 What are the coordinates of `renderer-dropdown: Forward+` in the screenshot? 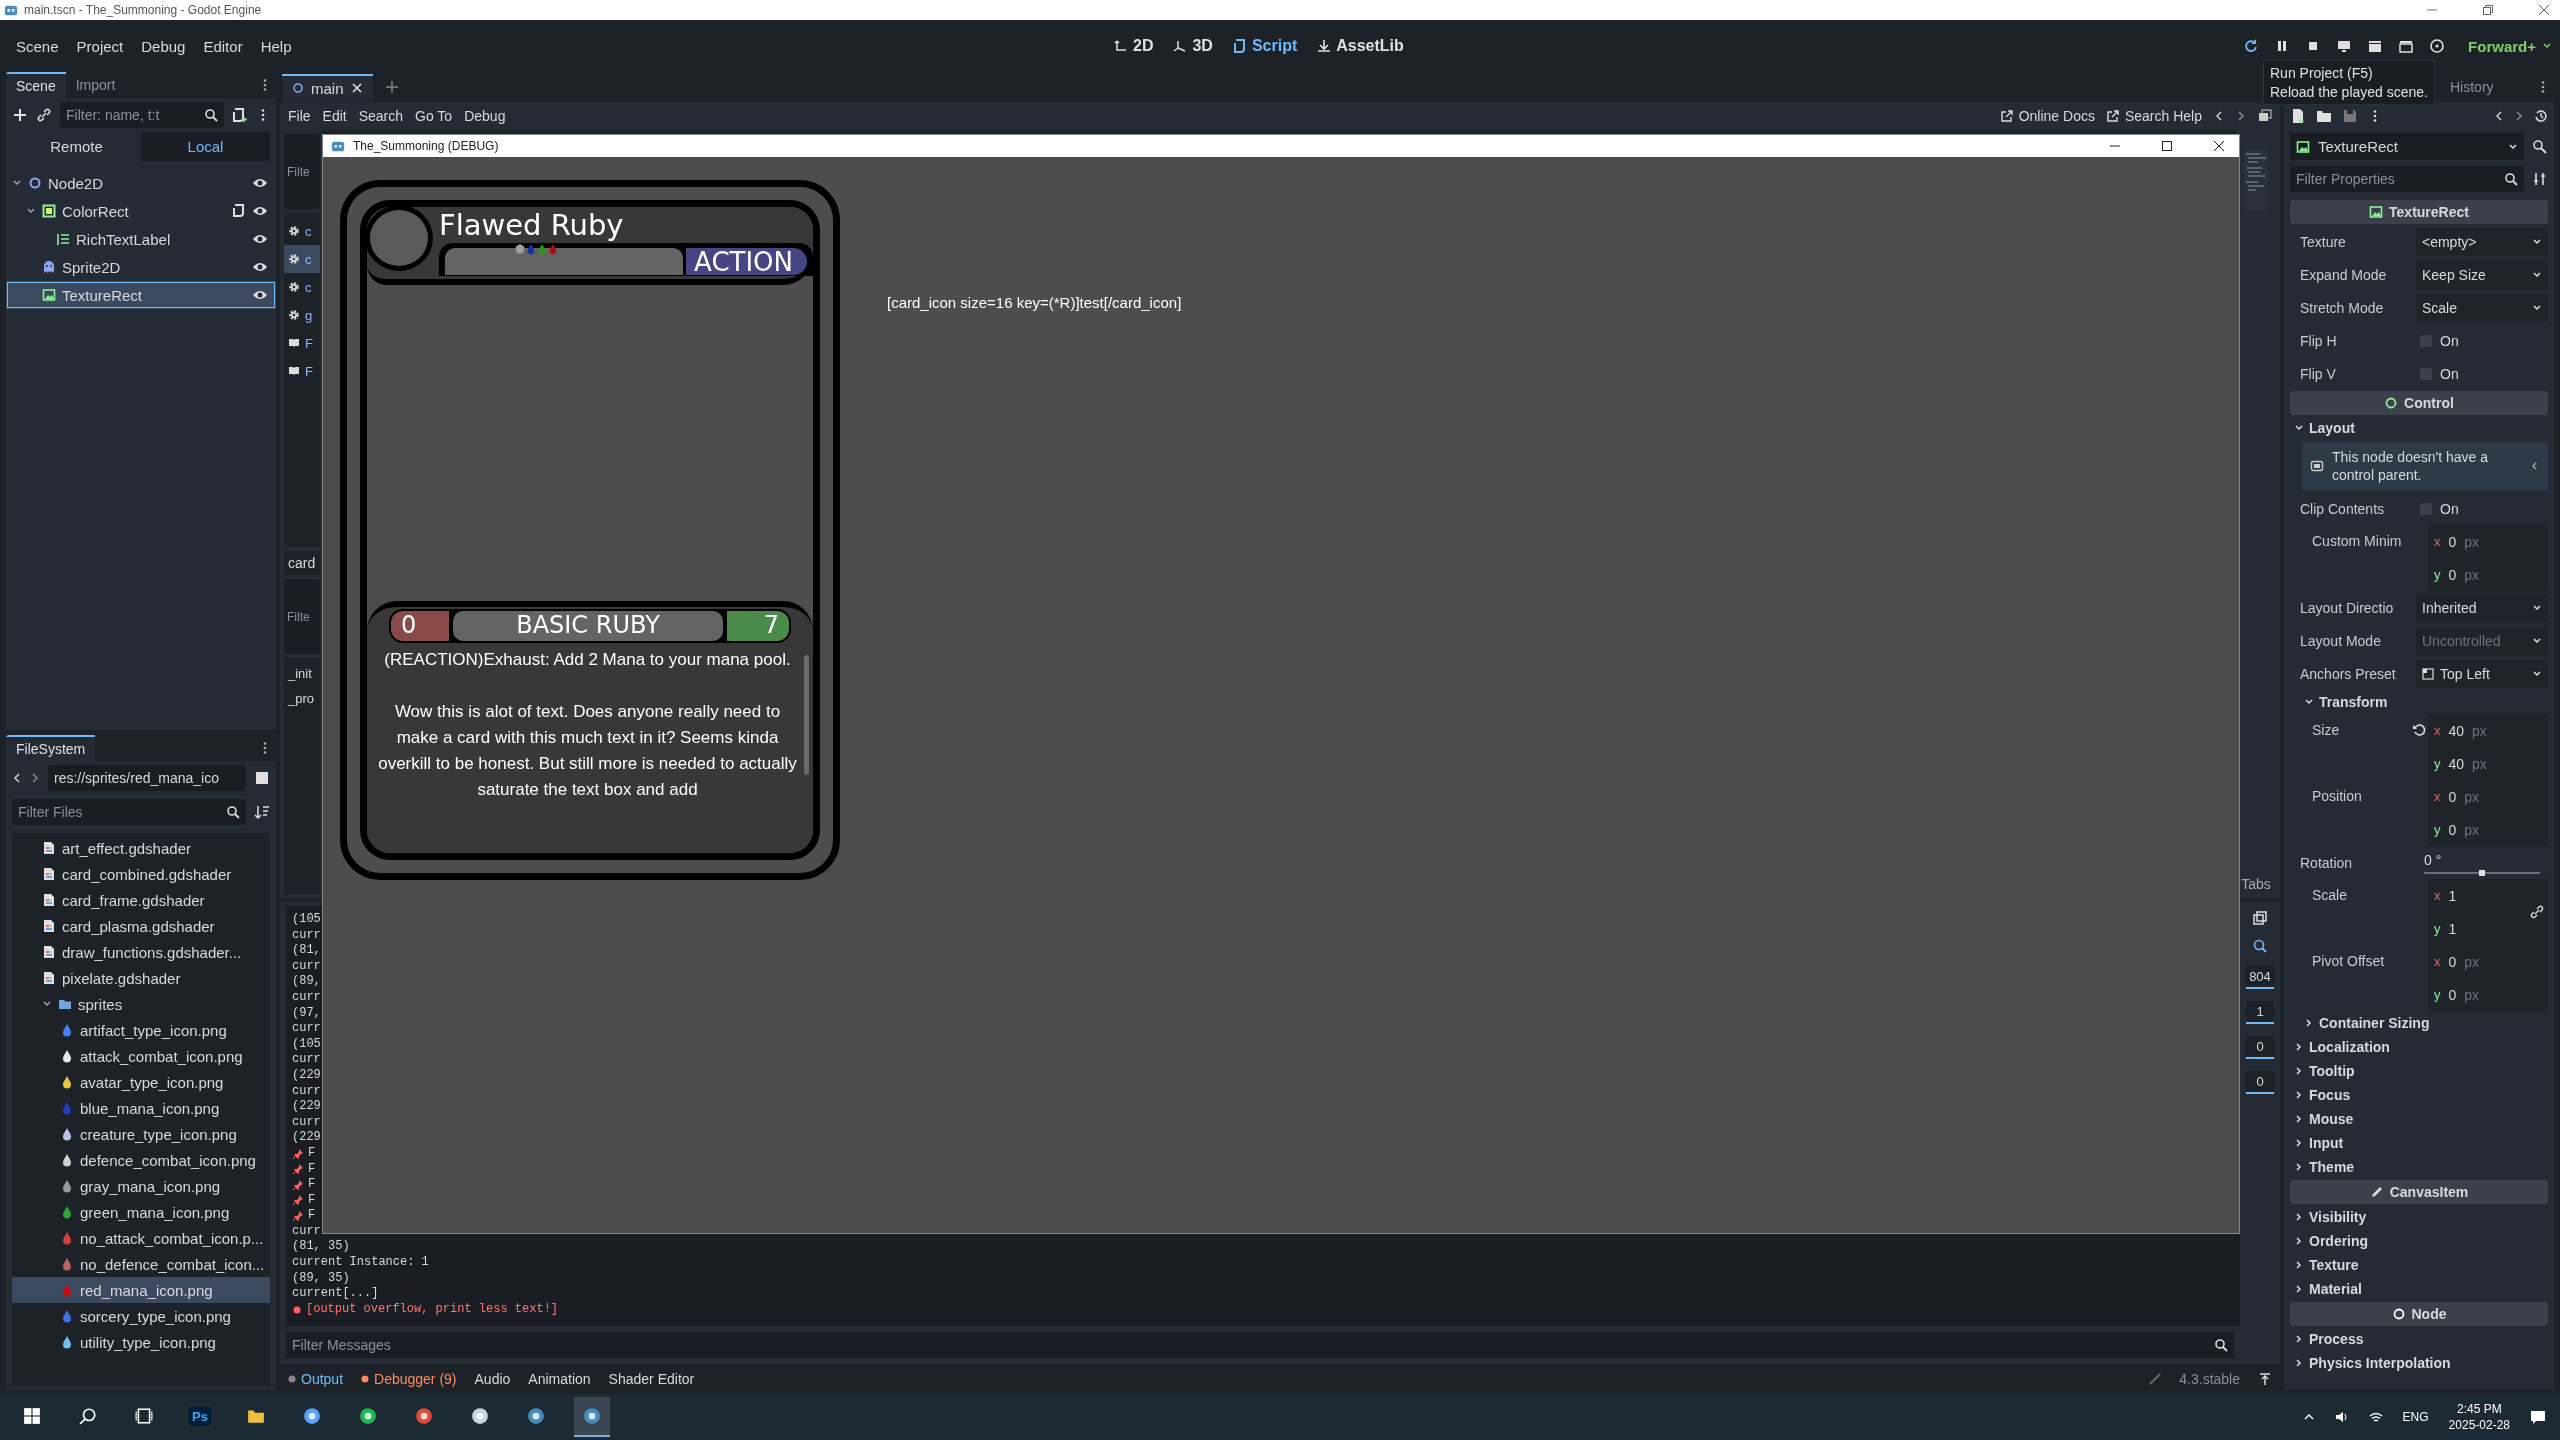 It's located at (2510, 46).